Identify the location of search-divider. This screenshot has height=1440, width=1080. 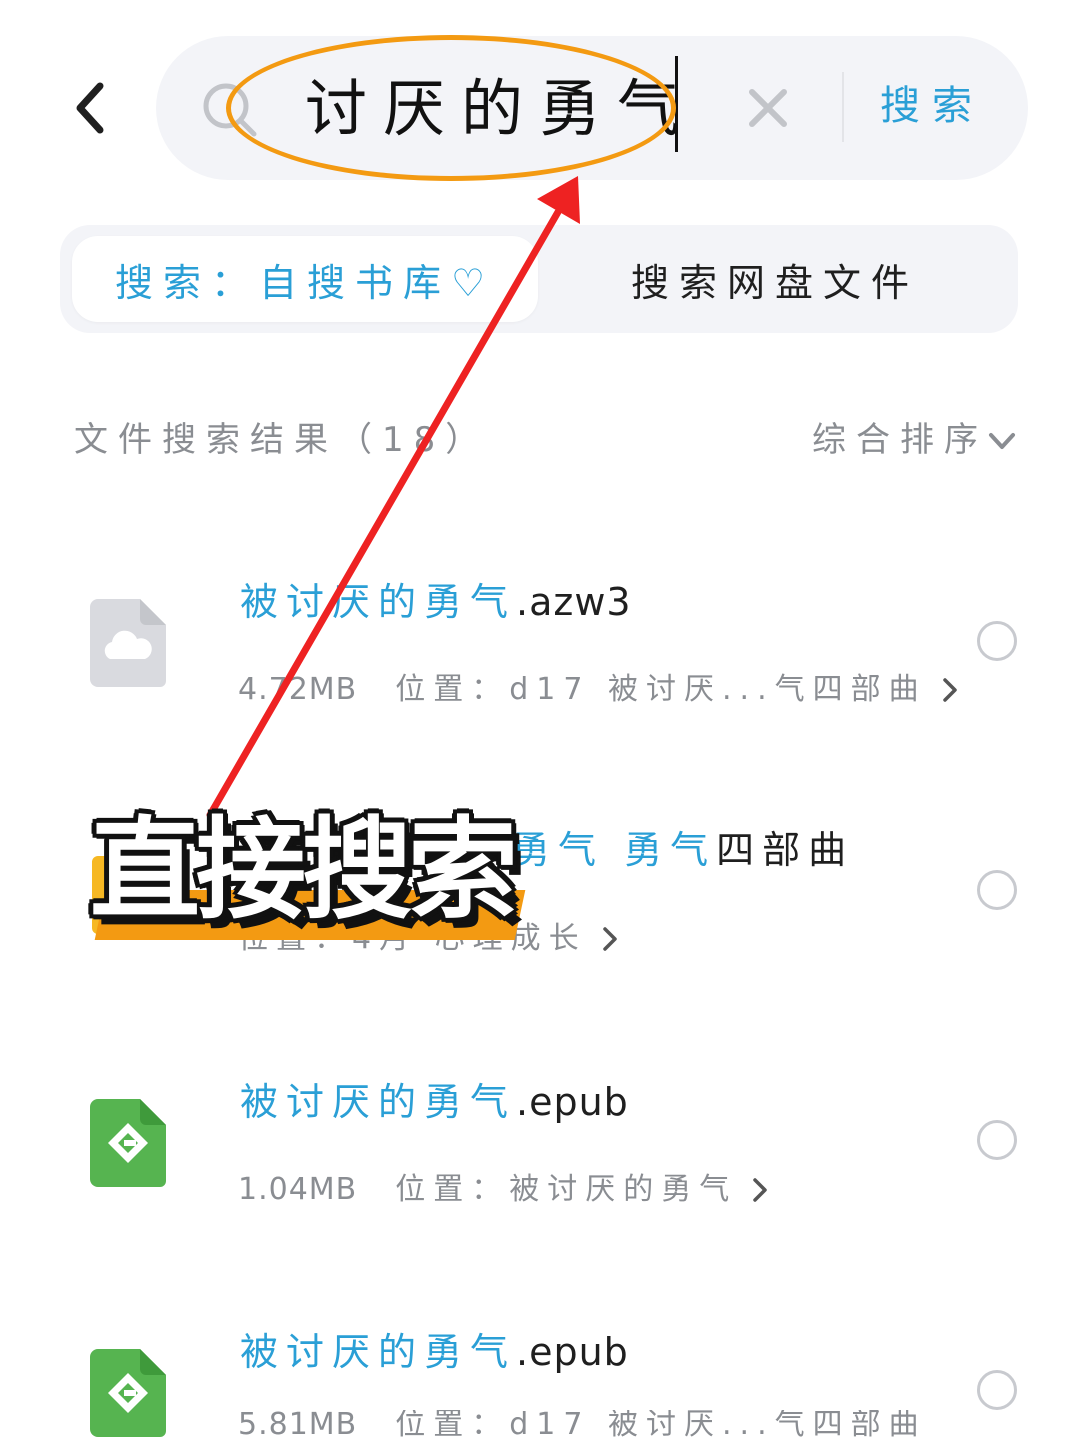
(843, 107).